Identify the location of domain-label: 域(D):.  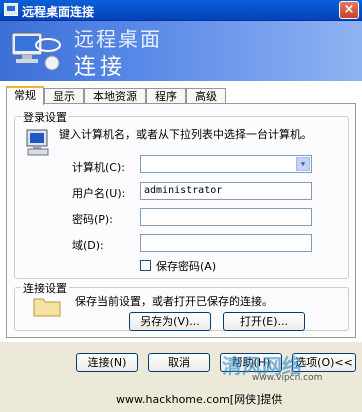
(88, 245).